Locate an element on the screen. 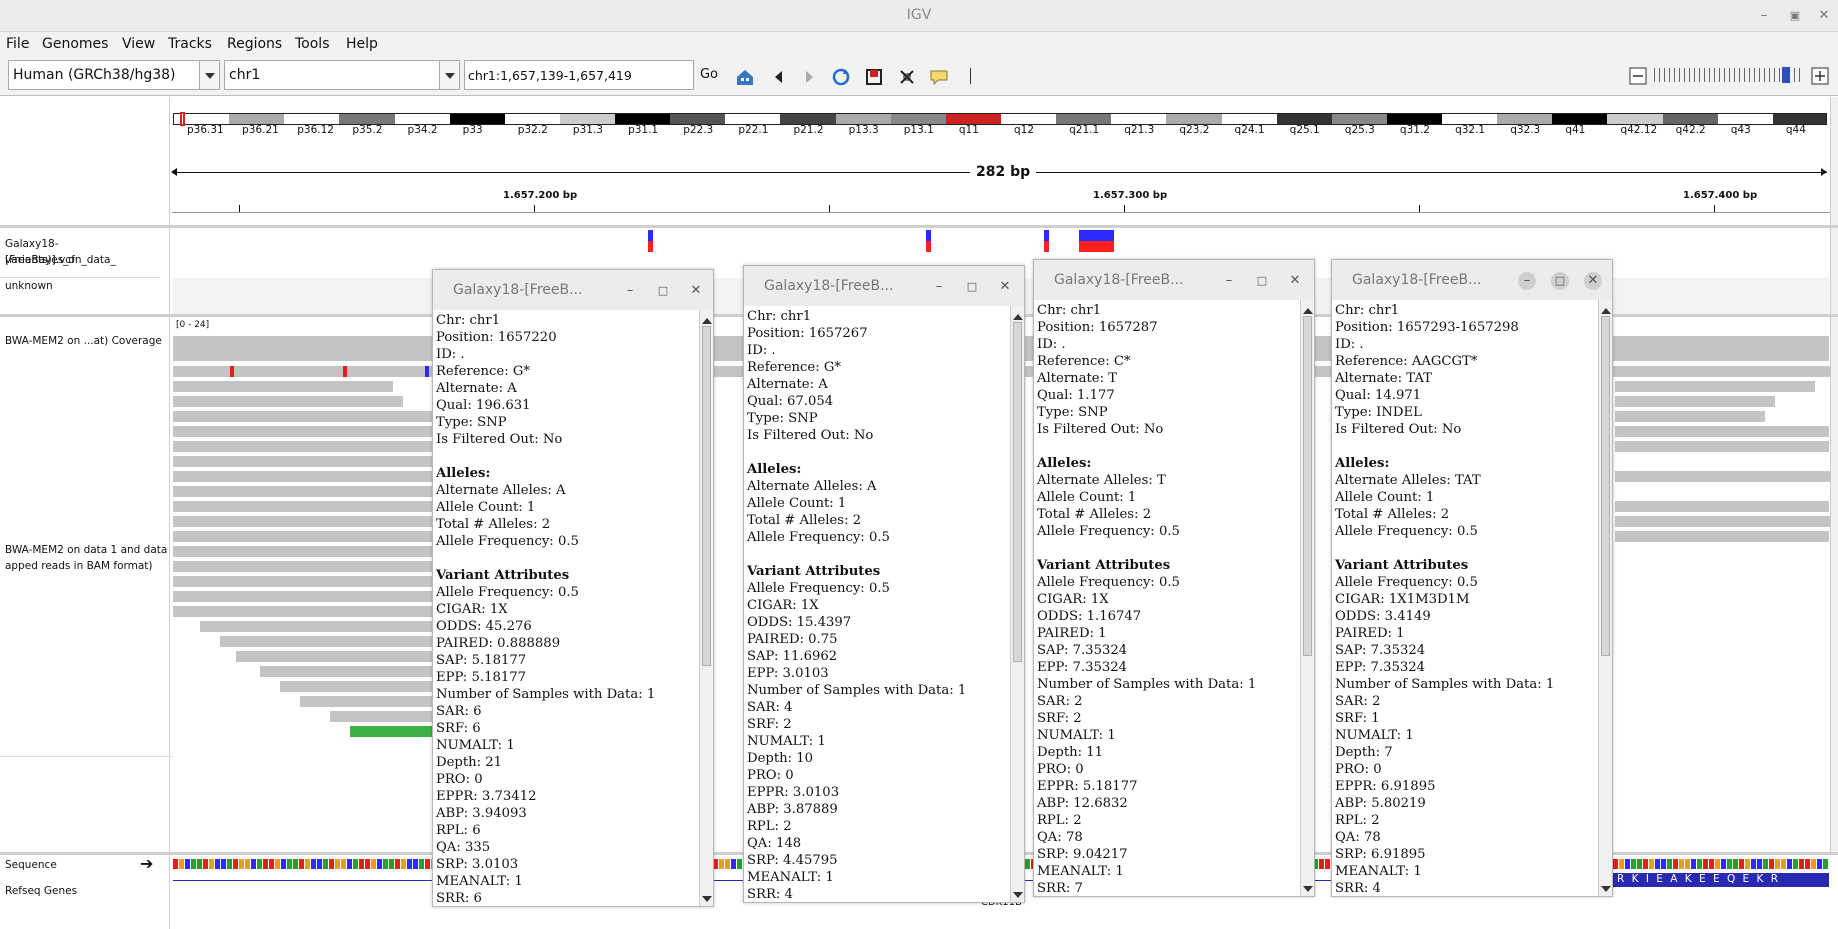 The image size is (1838, 929). genes-track-name: Refseq Genes is located at coordinates (41, 891).